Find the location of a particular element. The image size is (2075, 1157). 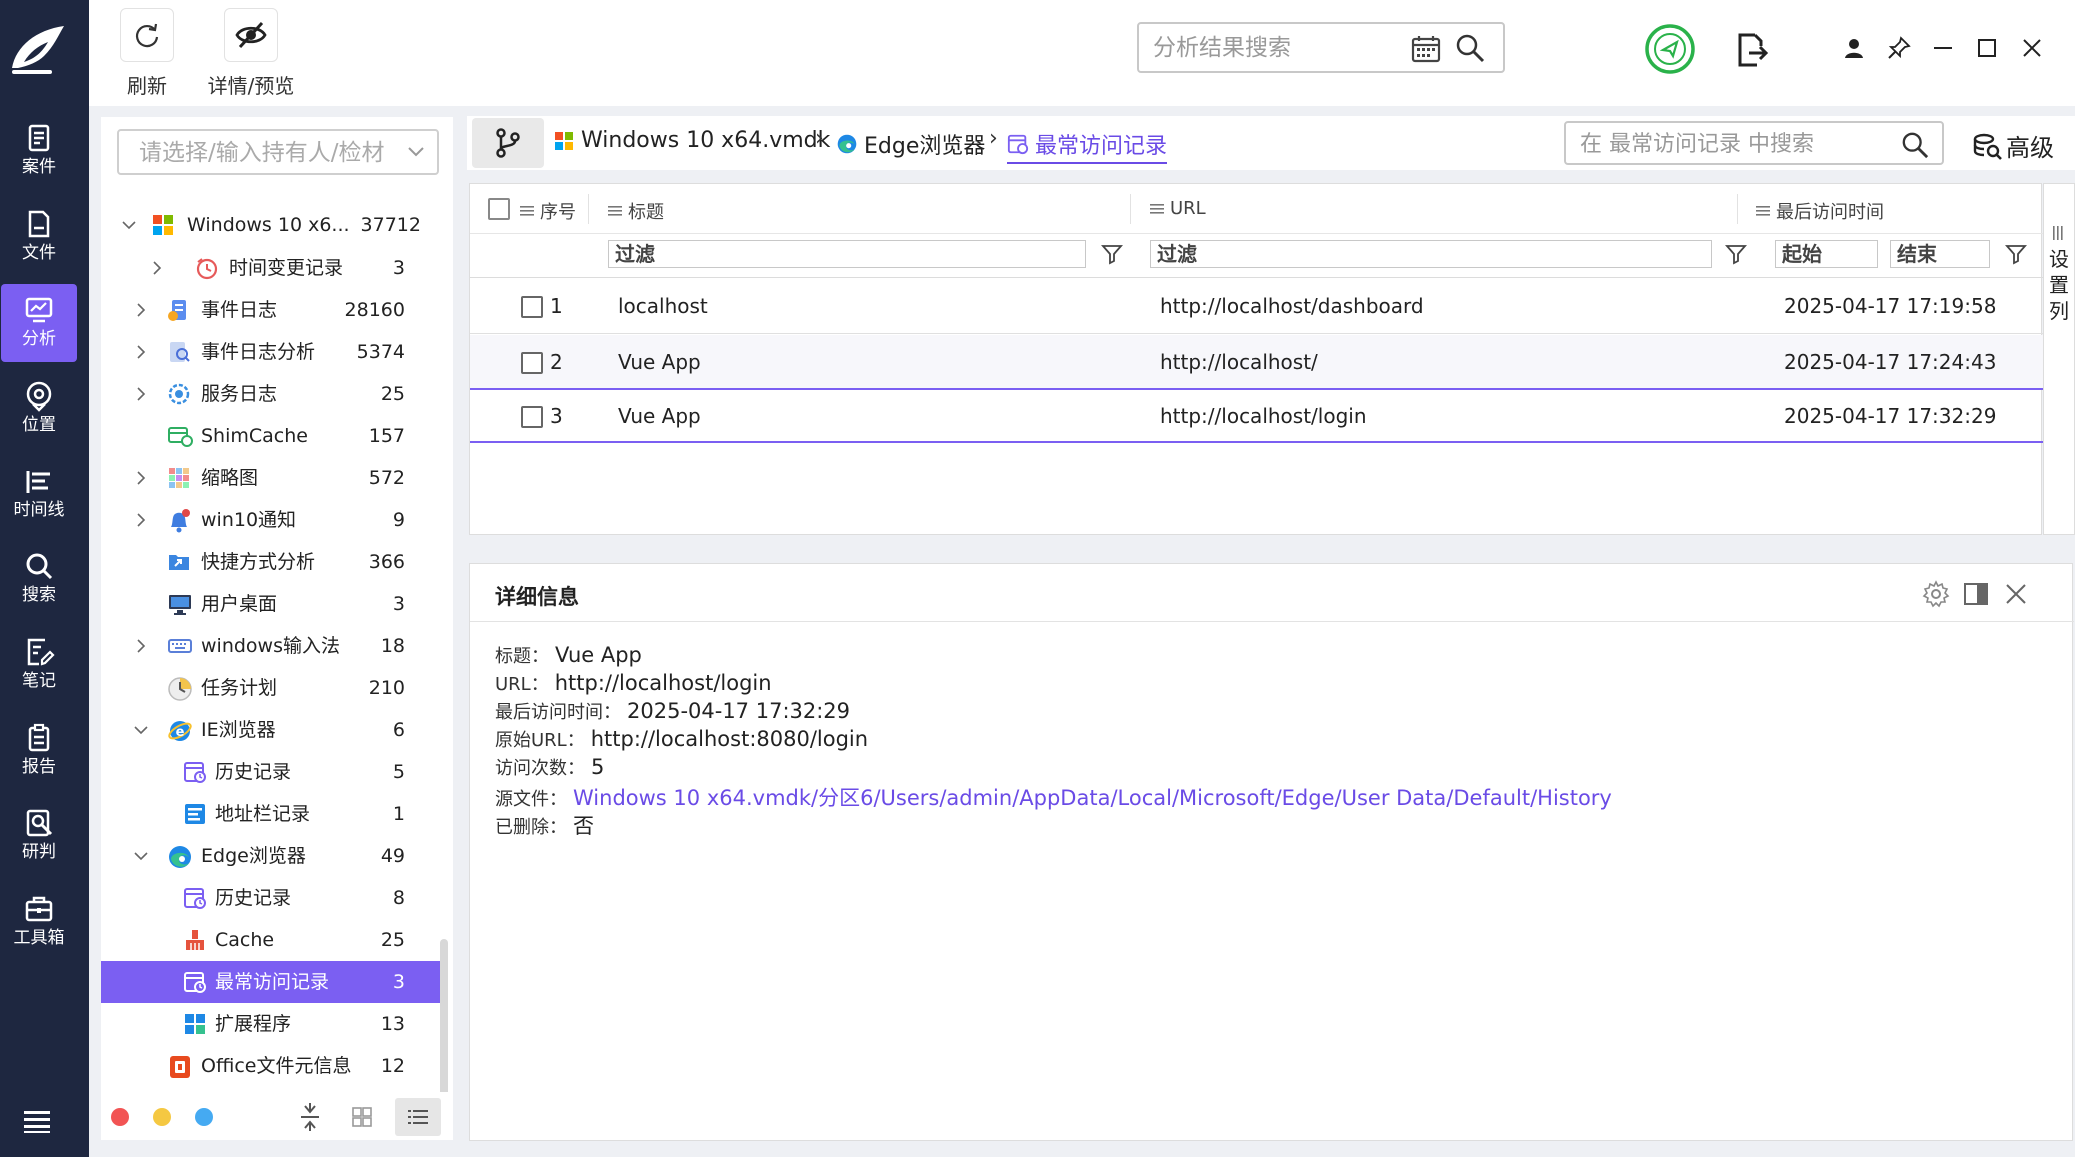

tree-item: 事件日志分析 5374 is located at coordinates (271, 352).